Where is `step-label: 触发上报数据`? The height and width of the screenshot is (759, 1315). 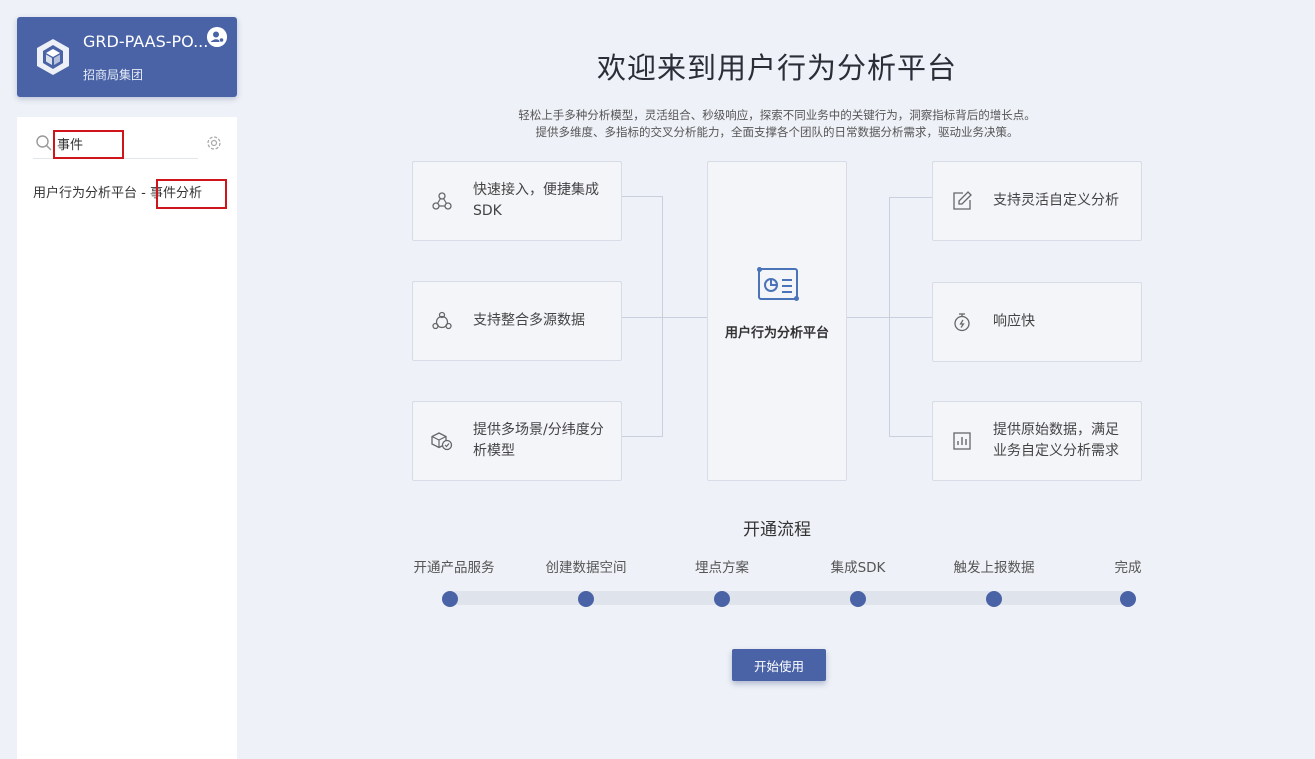 step-label: 触发上报数据 is located at coordinates (994, 568).